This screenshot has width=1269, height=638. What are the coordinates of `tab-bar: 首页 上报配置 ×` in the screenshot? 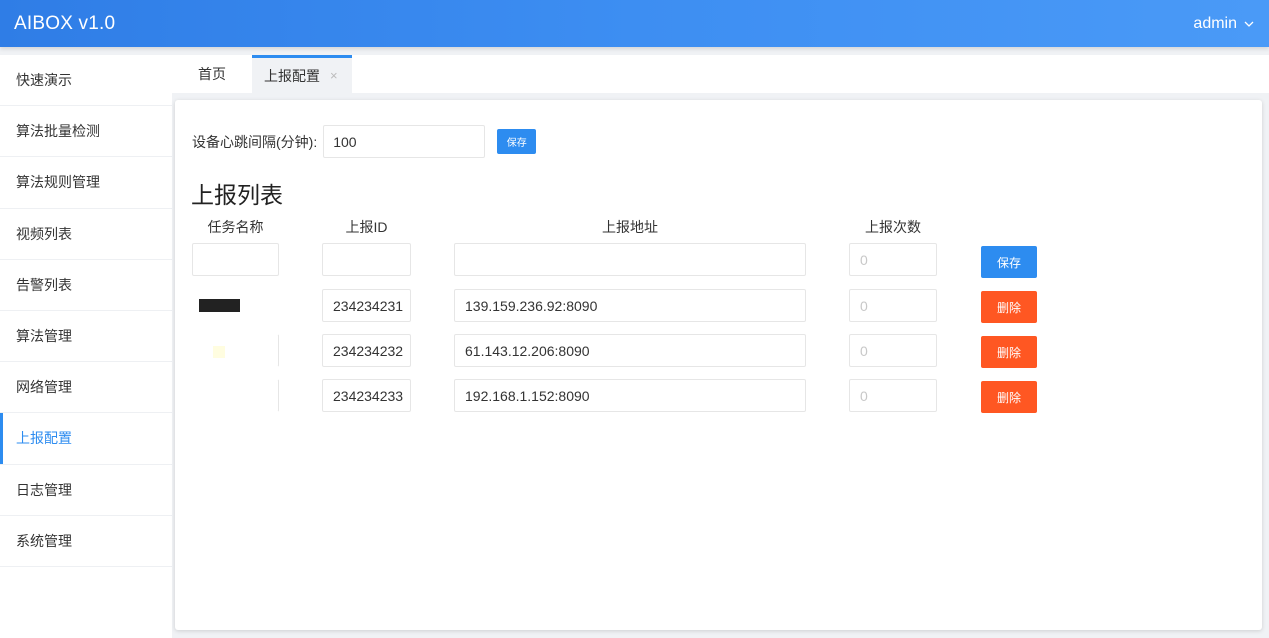 It's located at (720, 74).